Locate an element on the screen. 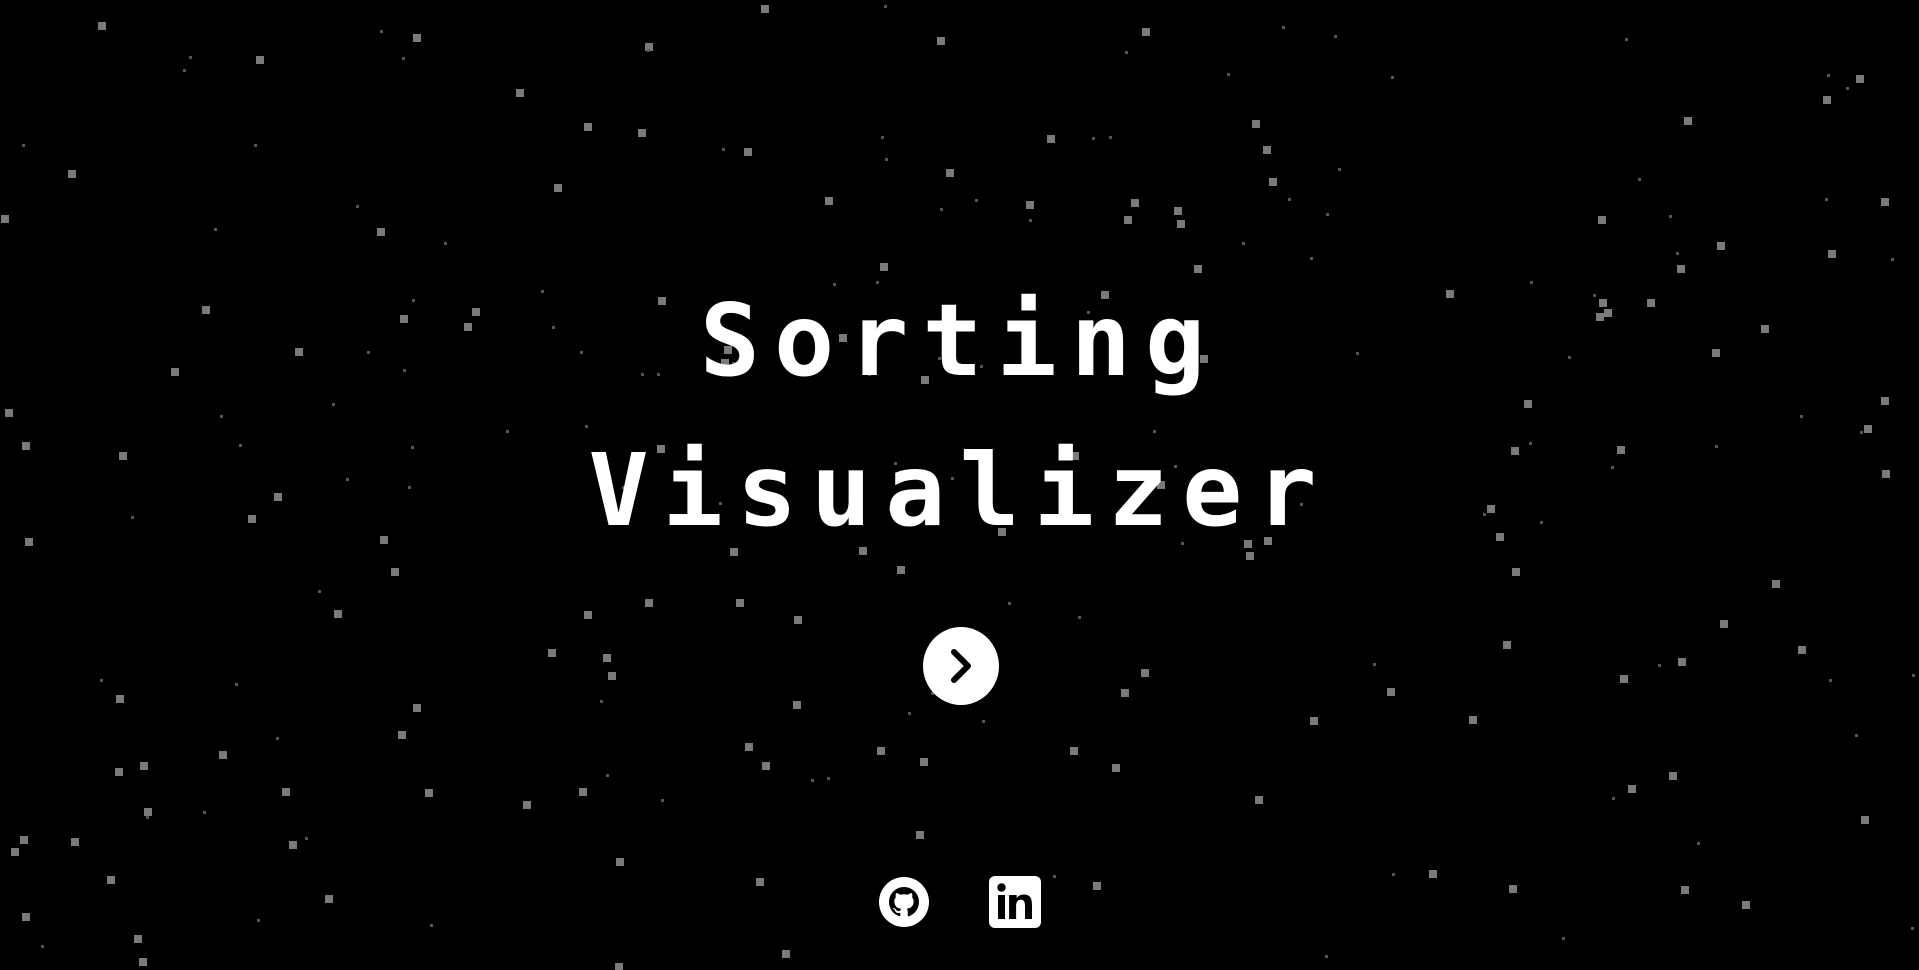  linkedin-link is located at coordinates (1015, 902).